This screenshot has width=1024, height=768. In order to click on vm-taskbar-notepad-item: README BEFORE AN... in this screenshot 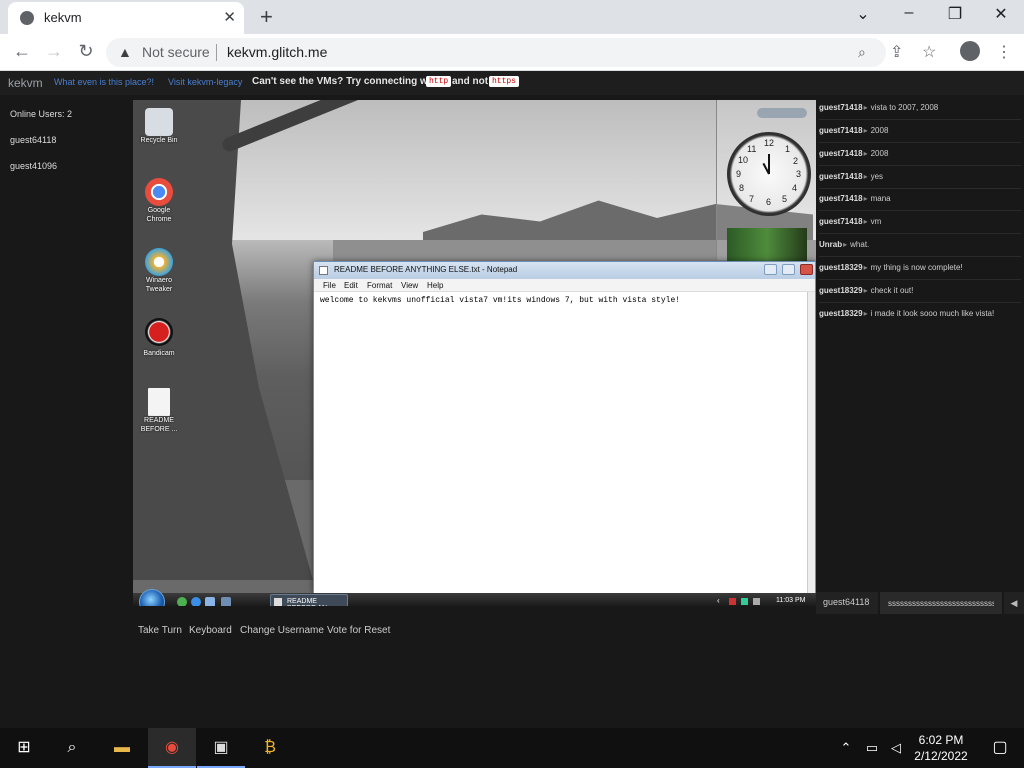, I will do `click(309, 600)`.